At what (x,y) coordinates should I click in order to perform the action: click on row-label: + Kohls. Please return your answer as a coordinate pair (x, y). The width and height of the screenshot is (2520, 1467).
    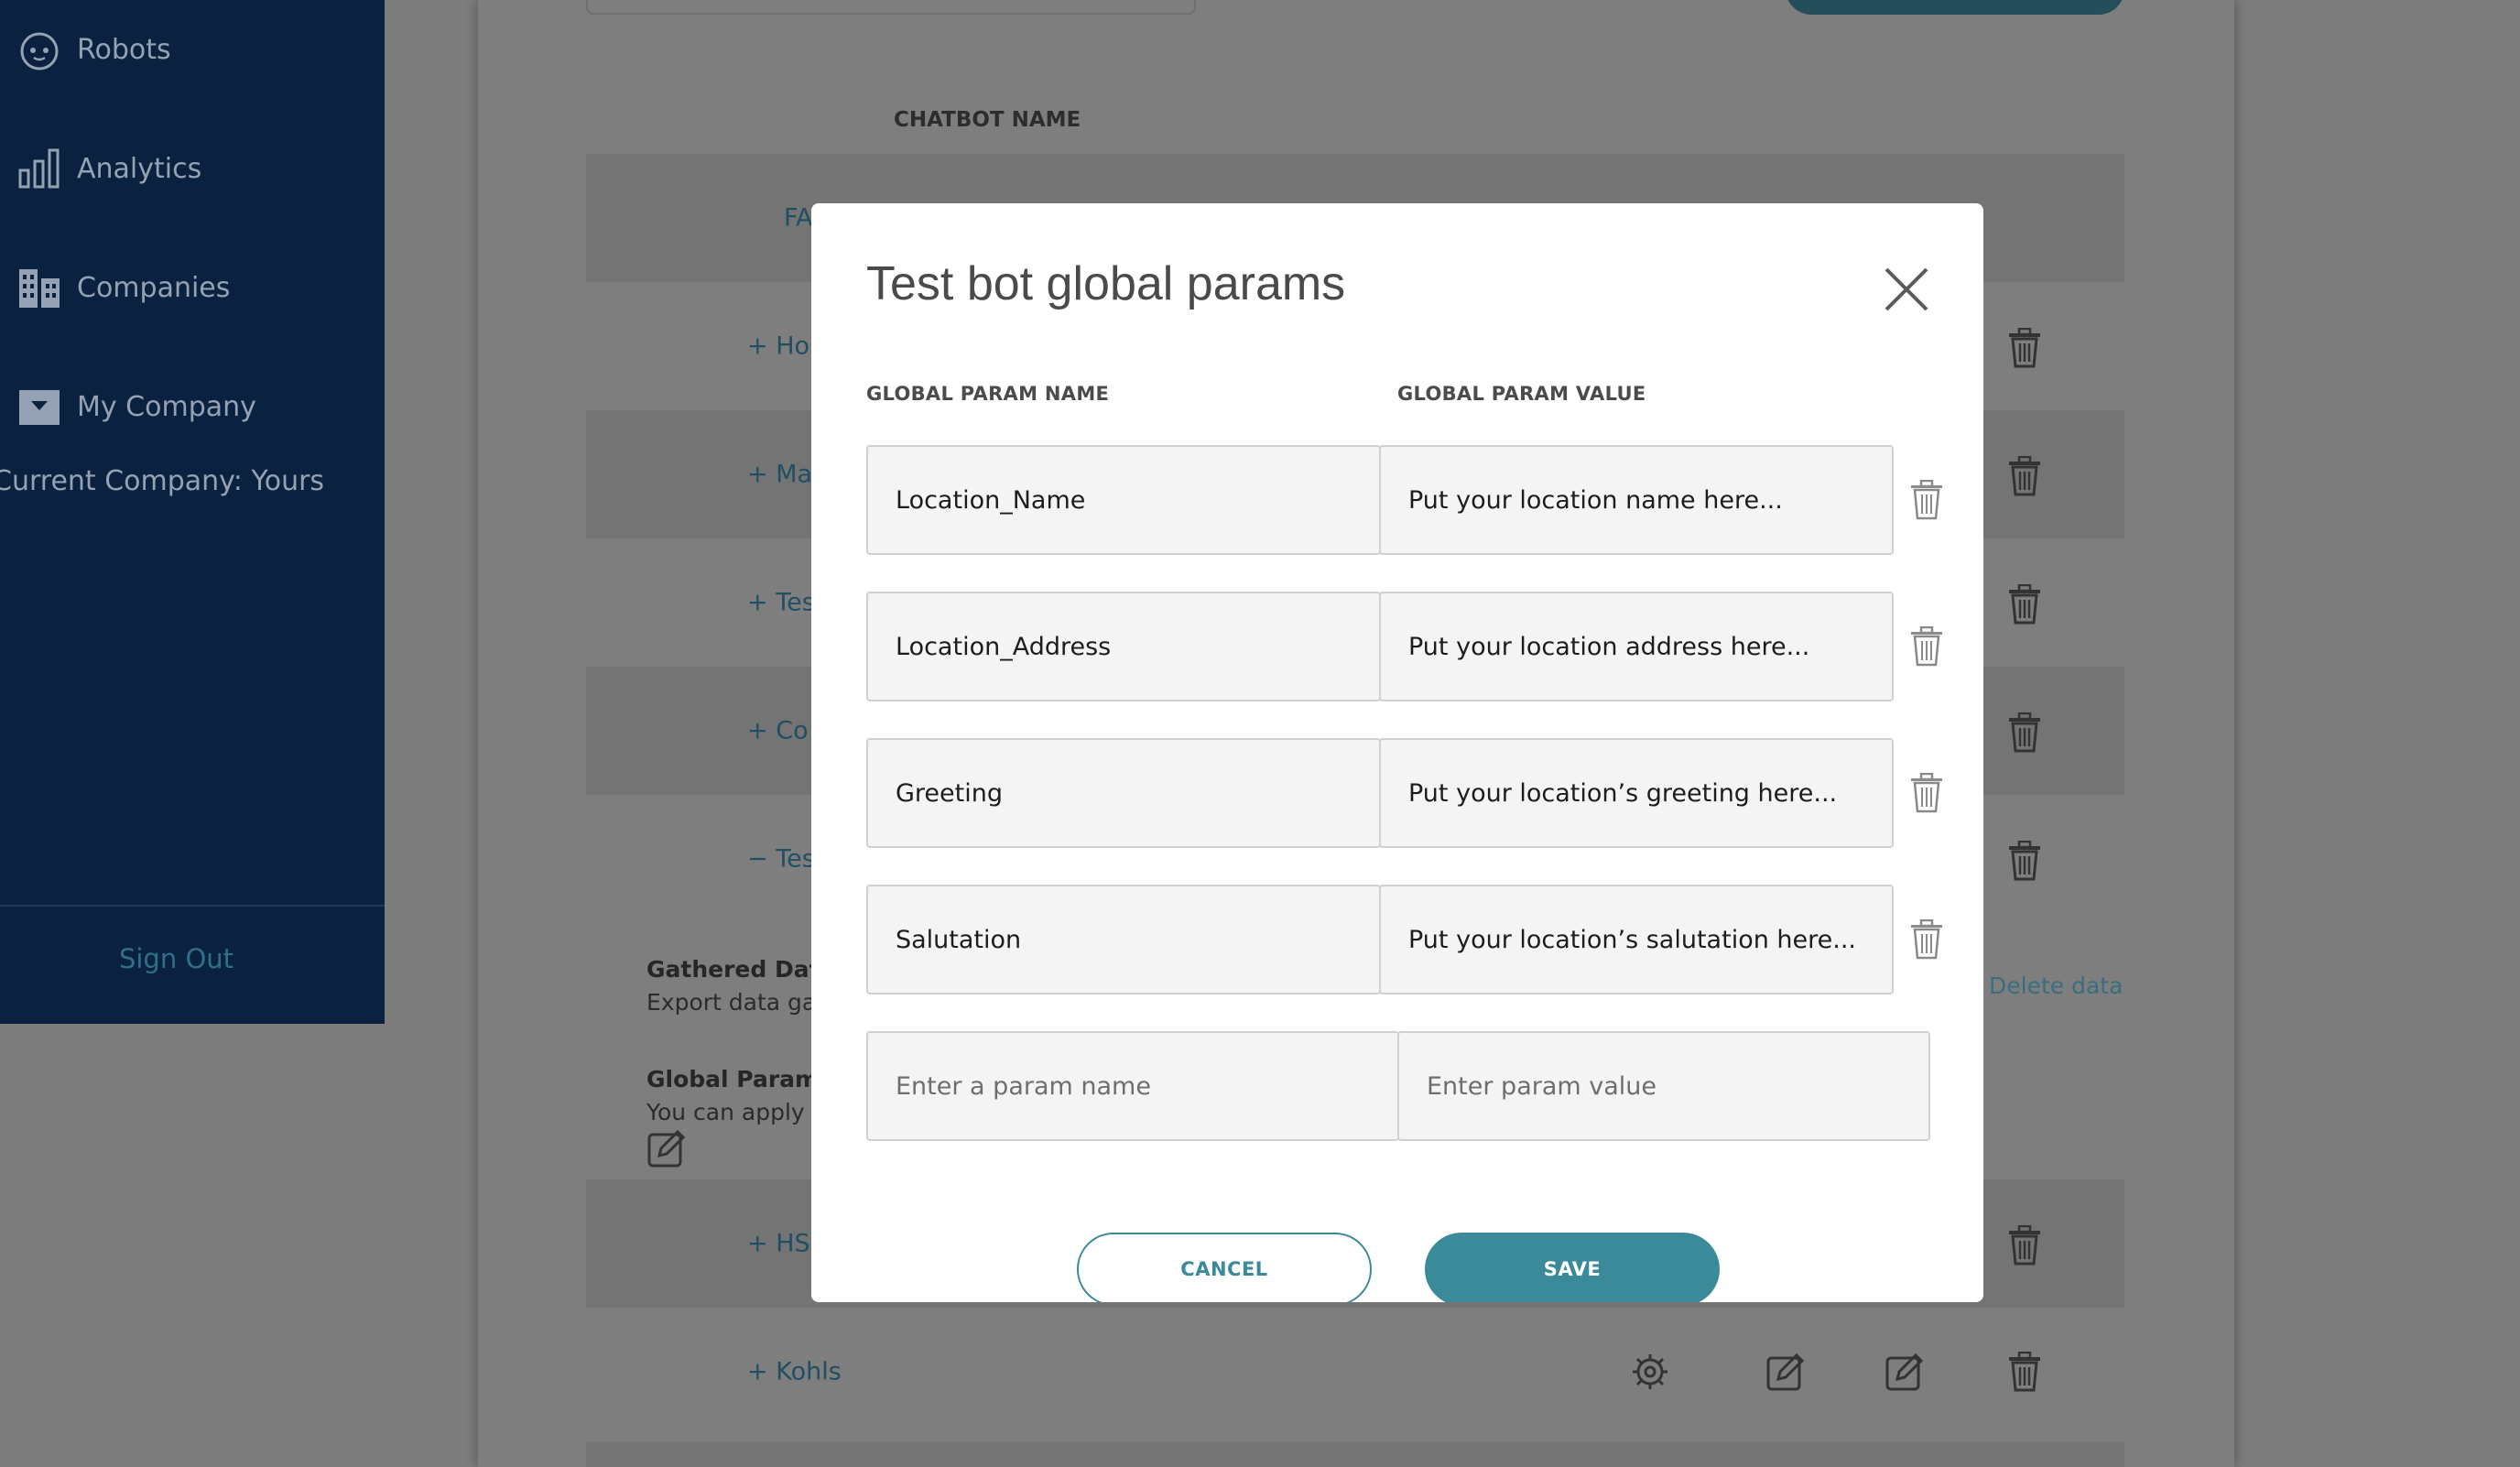
    Looking at the image, I should click on (794, 1372).